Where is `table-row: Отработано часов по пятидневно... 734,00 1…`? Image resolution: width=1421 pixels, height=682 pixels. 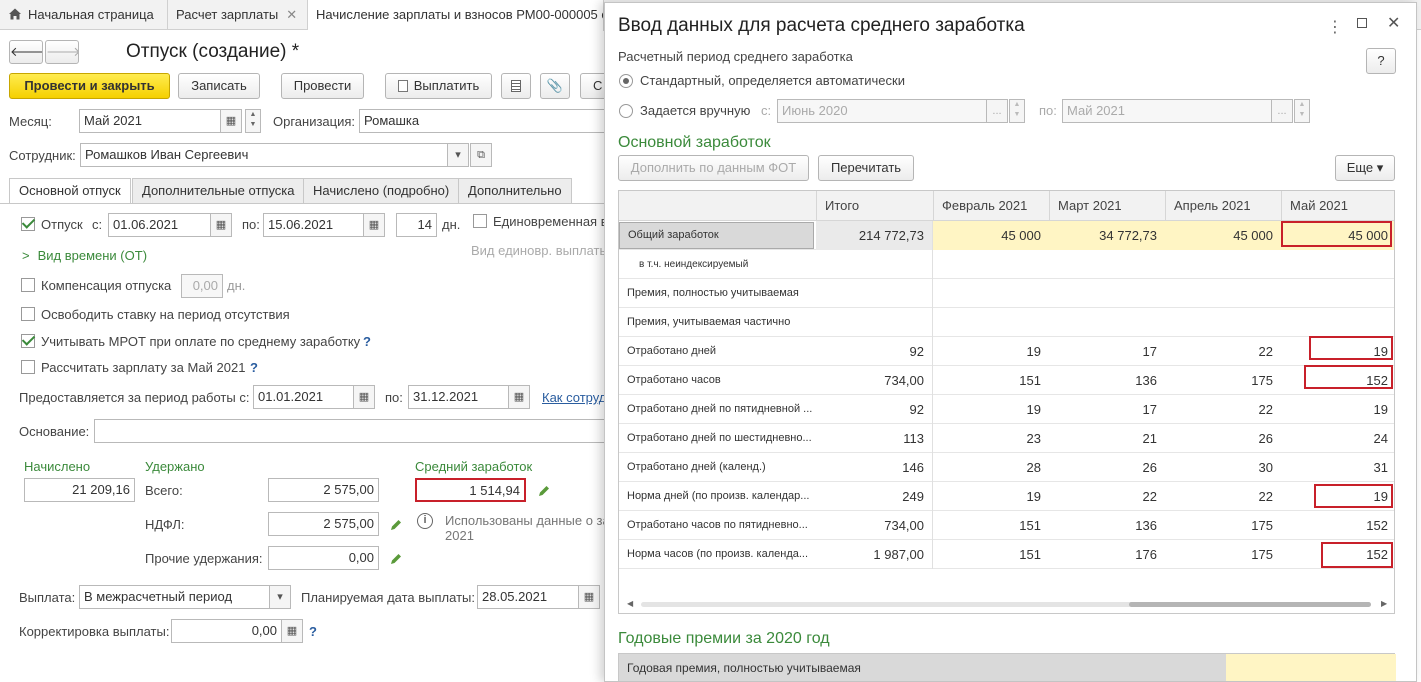 table-row: Отработано часов по пятидневно... 734,00 1… is located at coordinates (1006, 525).